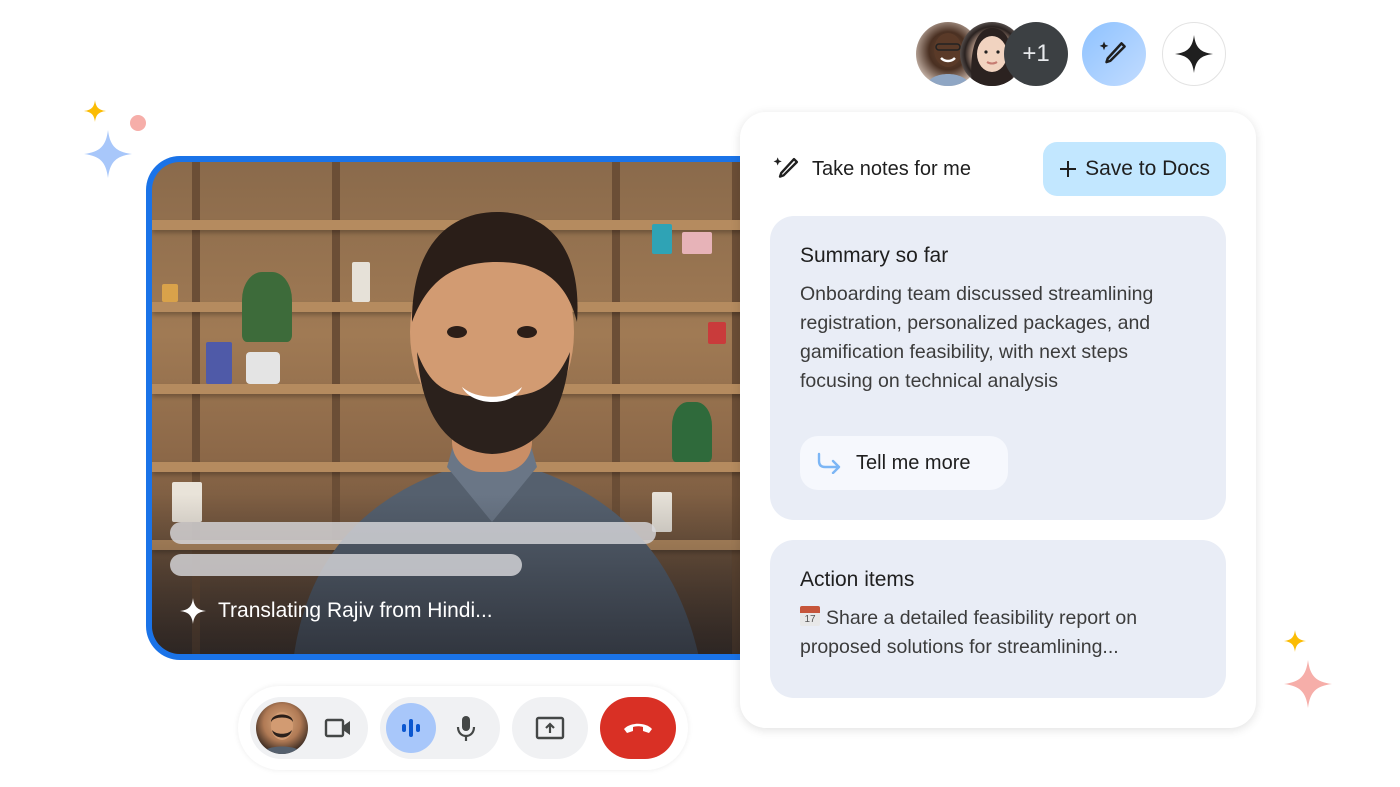 This screenshot has height=787, width=1400. I want to click on present-screen-icon, so click(550, 728).